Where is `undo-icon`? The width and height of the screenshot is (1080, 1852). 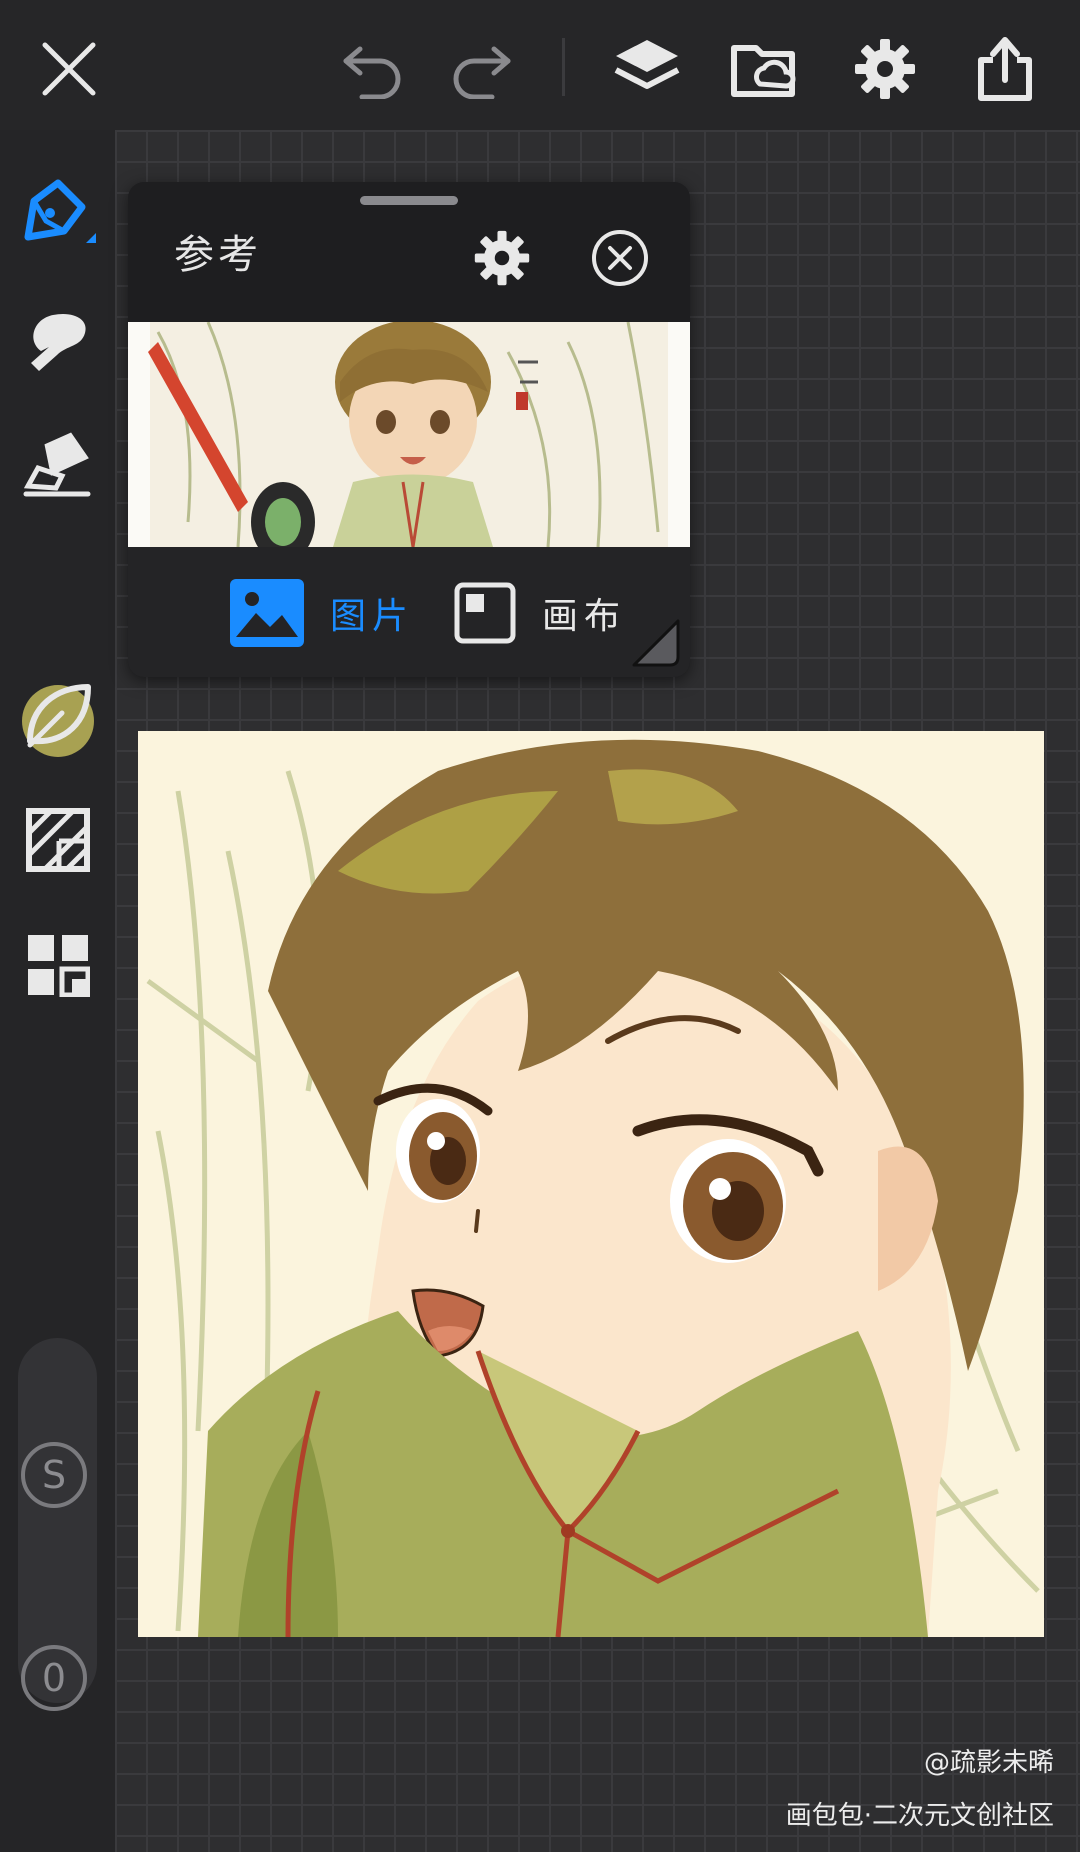 undo-icon is located at coordinates (373, 69).